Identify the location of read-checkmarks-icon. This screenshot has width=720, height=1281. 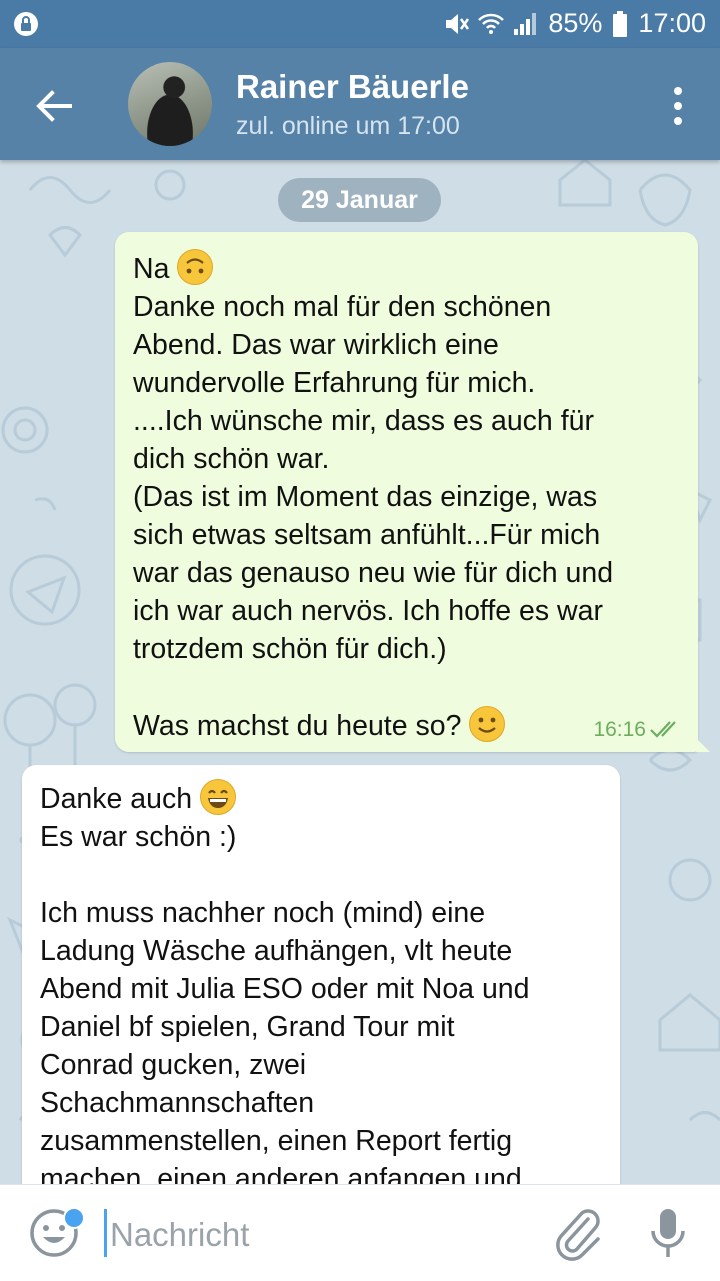
(663, 729).